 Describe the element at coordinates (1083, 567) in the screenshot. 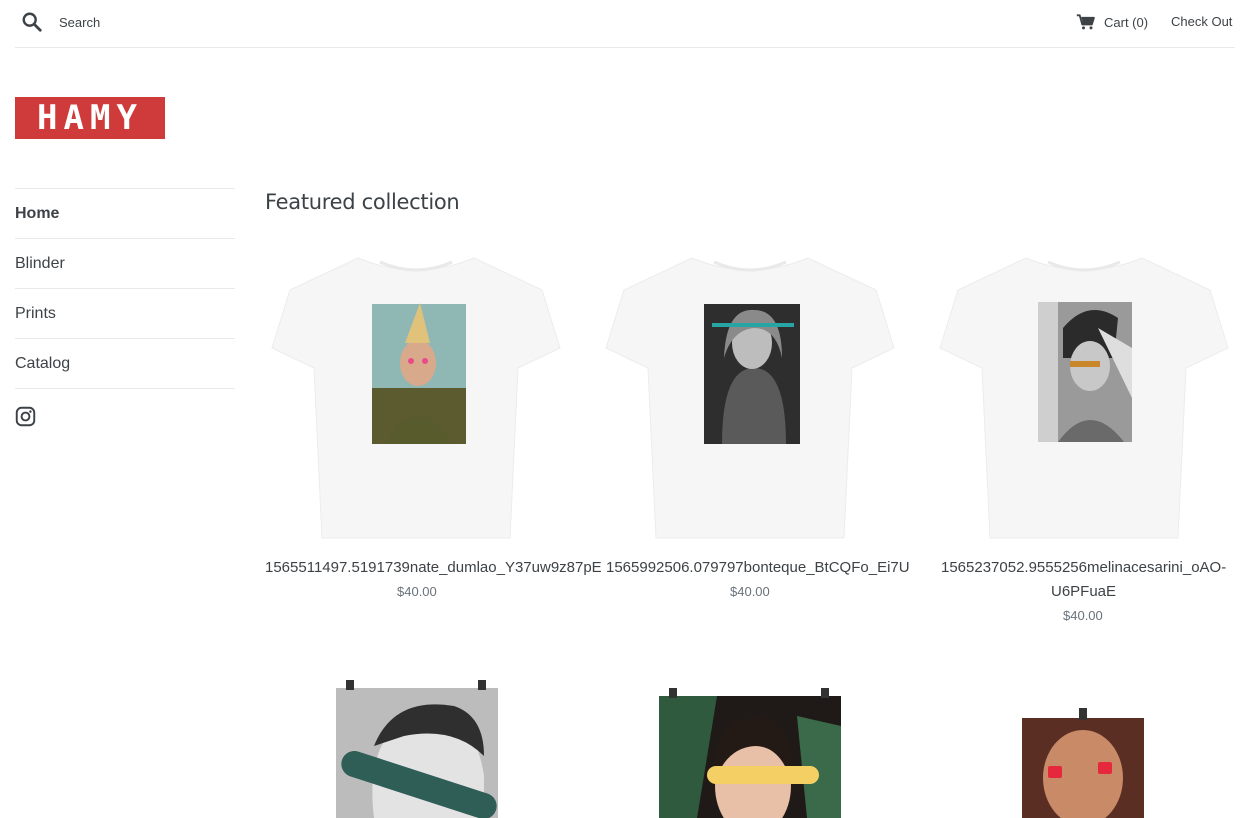

I see `product-title-3-line1: 1565237052.9555256melinacesarini_oAO-` at that location.